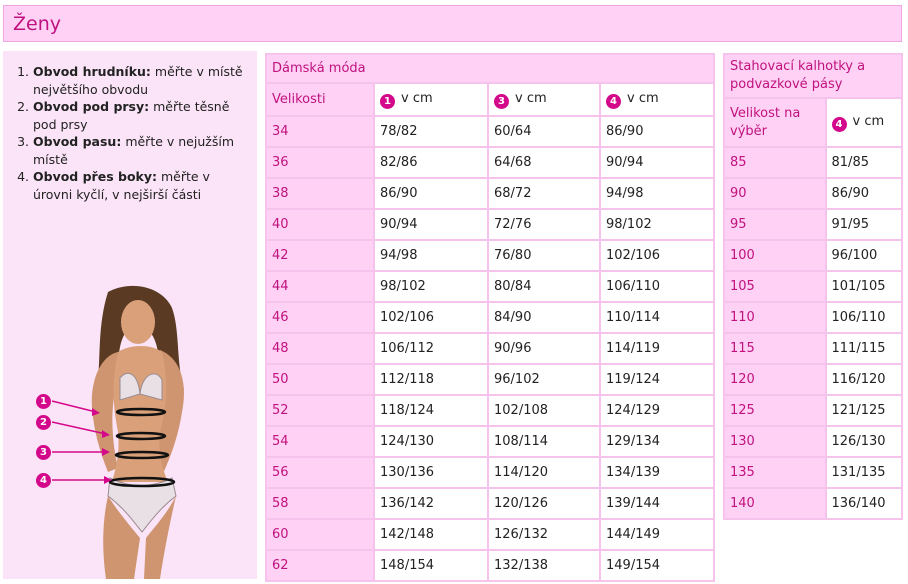  Describe the element at coordinates (776, 163) in the screenshot. I see `size-cell: 85` at that location.